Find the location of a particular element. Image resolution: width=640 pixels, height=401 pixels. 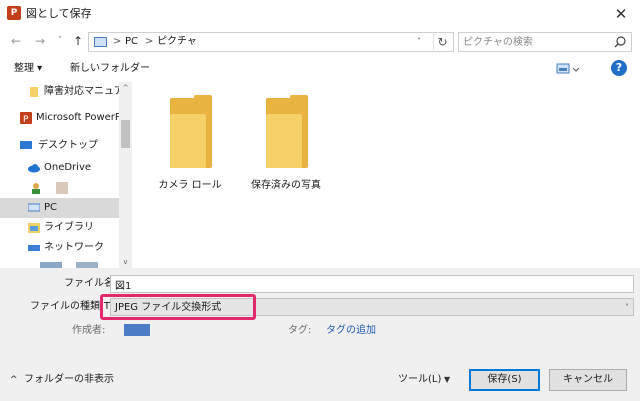

folder-name: カメラ ロール is located at coordinates (190, 185).